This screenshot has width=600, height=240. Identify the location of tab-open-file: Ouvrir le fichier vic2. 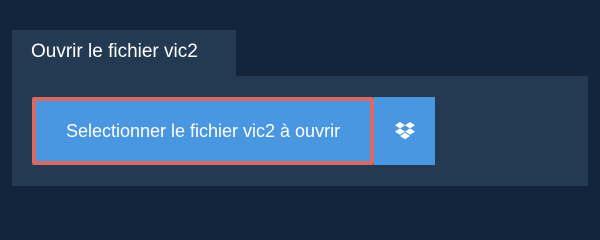
(124, 53).